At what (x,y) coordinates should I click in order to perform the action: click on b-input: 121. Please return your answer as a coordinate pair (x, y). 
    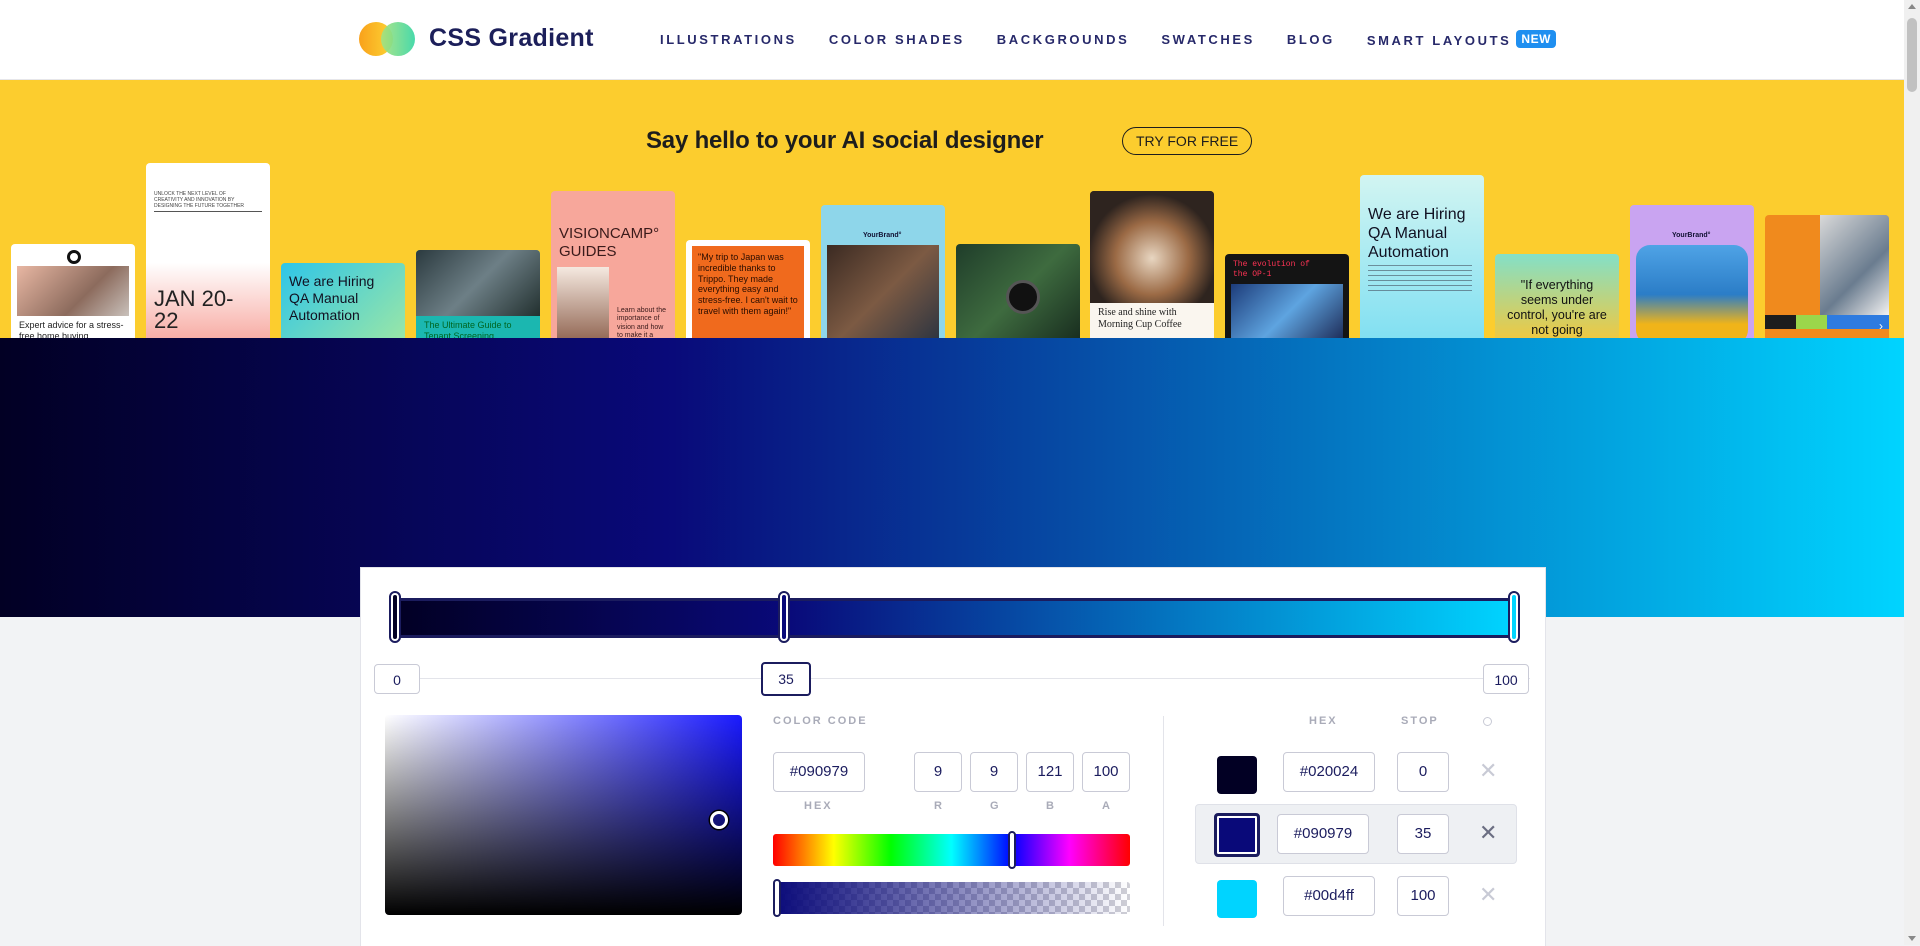
    Looking at the image, I should click on (1050, 772).